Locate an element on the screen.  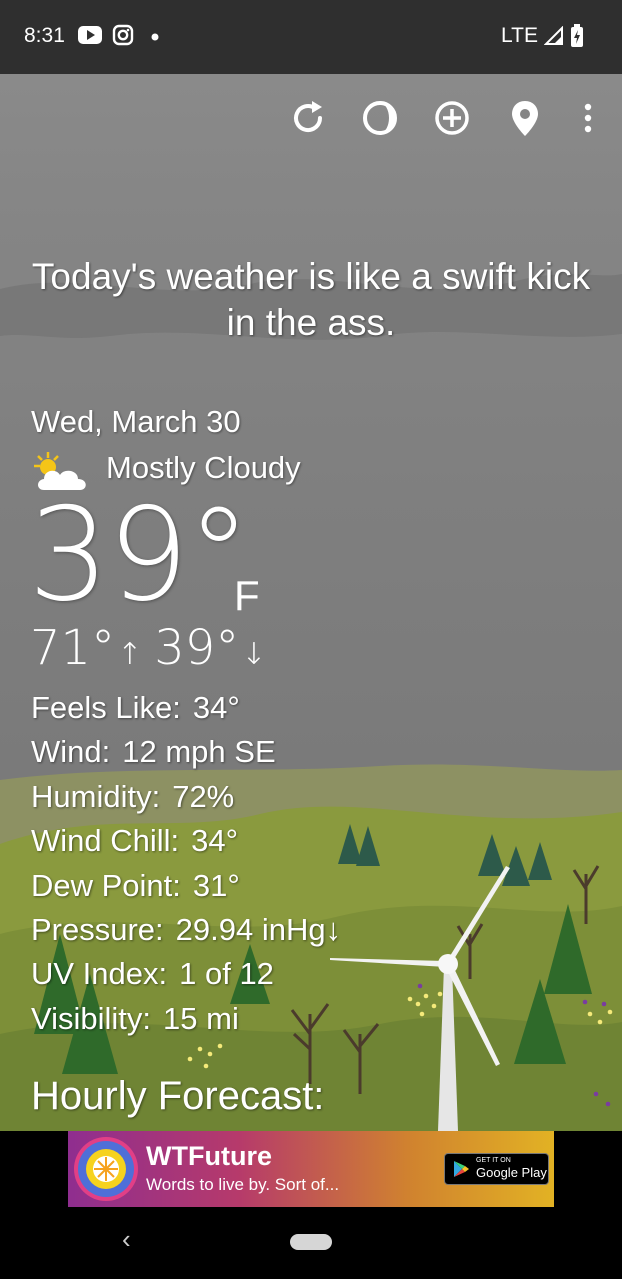
location-pin-icon is located at coordinates (525, 118).